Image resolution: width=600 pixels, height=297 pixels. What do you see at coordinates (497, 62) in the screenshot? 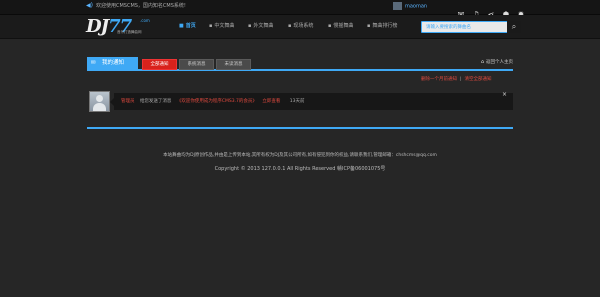
I see `back-home-link: ⌂ 返回个人主页` at bounding box center [497, 62].